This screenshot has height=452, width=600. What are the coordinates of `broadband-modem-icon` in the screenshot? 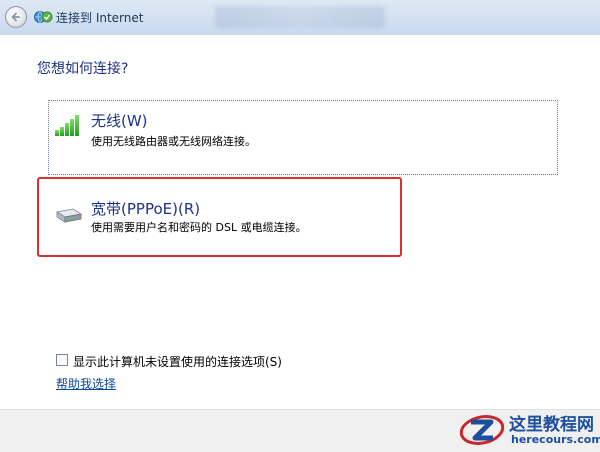 It's located at (69, 215).